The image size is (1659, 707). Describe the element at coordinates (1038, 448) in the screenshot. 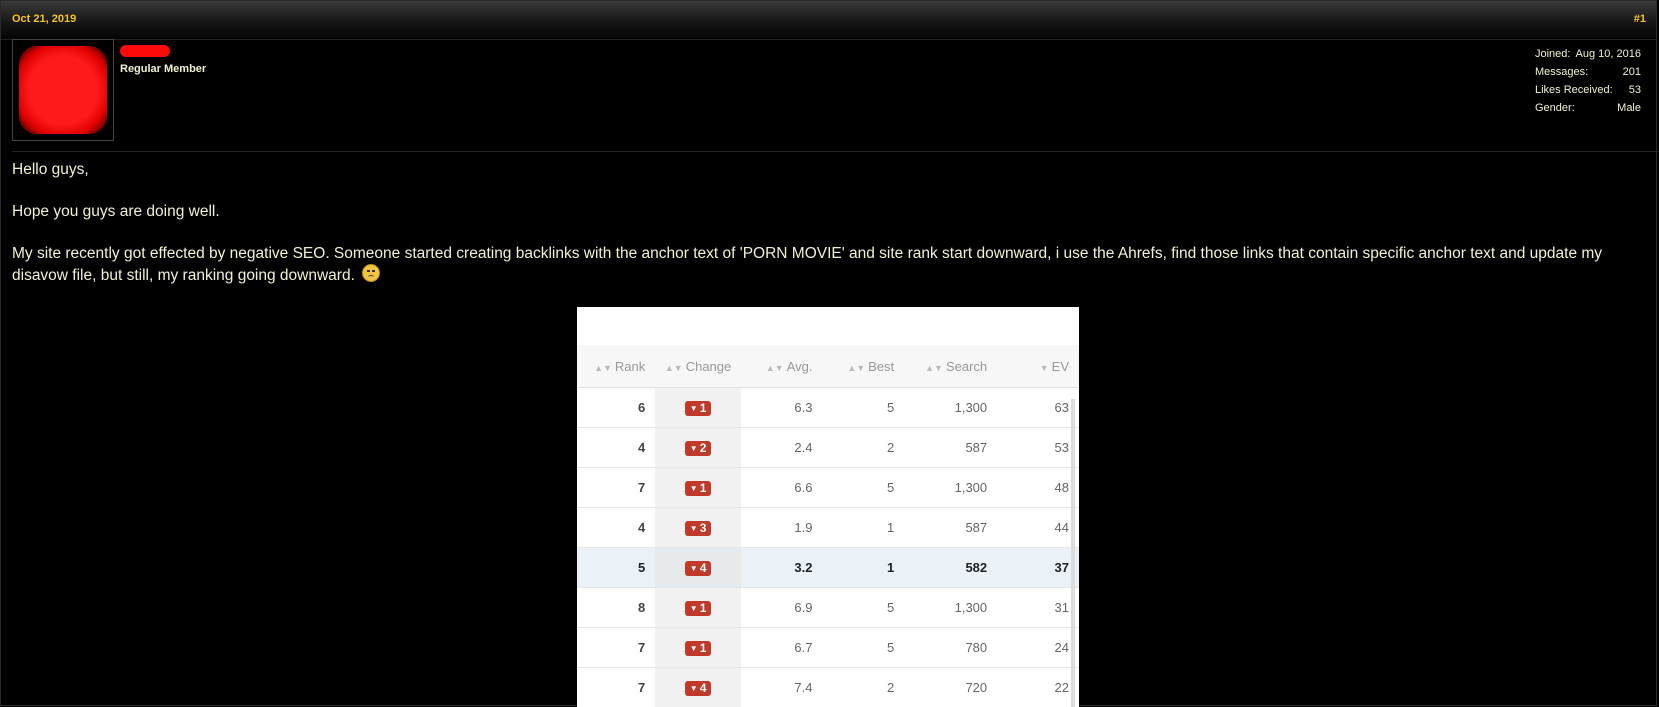

I see `ev-cell: 53` at that location.